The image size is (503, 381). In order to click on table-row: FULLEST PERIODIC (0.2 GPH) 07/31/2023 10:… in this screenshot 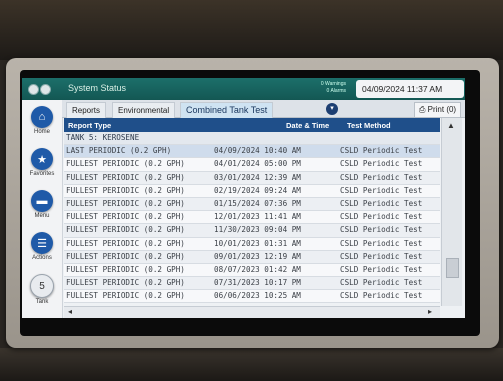, I will do `click(252, 284)`.